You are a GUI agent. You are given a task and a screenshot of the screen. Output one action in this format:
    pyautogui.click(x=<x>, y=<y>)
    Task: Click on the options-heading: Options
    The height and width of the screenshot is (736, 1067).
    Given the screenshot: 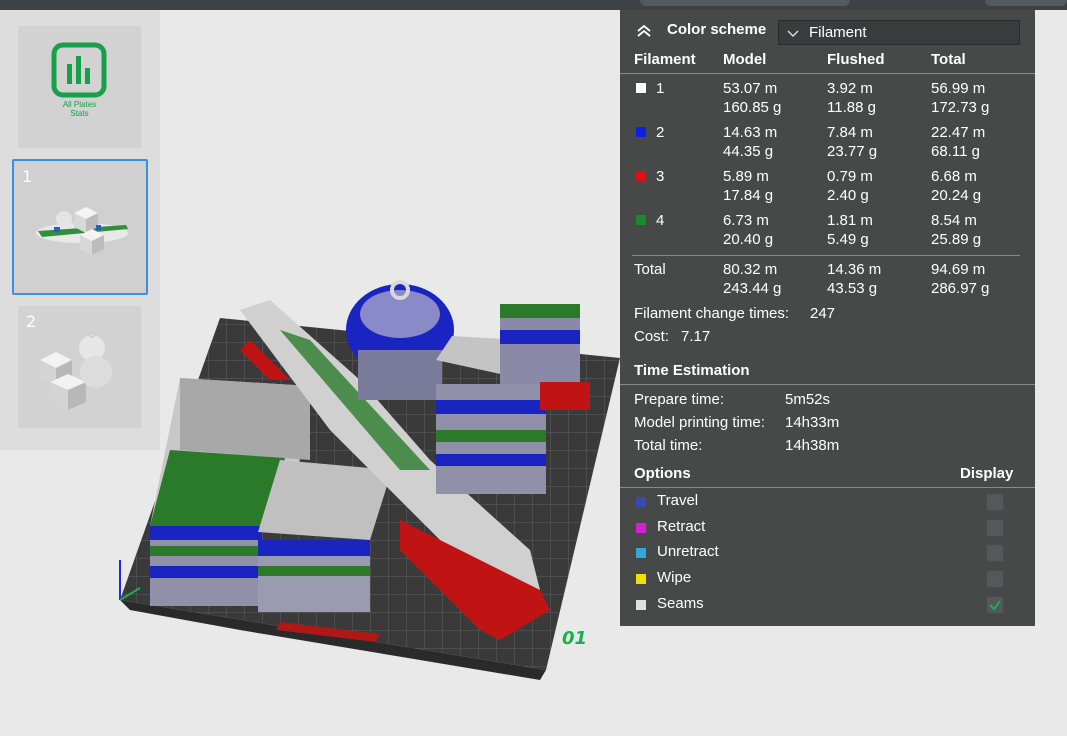 What is the action you would take?
    pyautogui.click(x=662, y=473)
    